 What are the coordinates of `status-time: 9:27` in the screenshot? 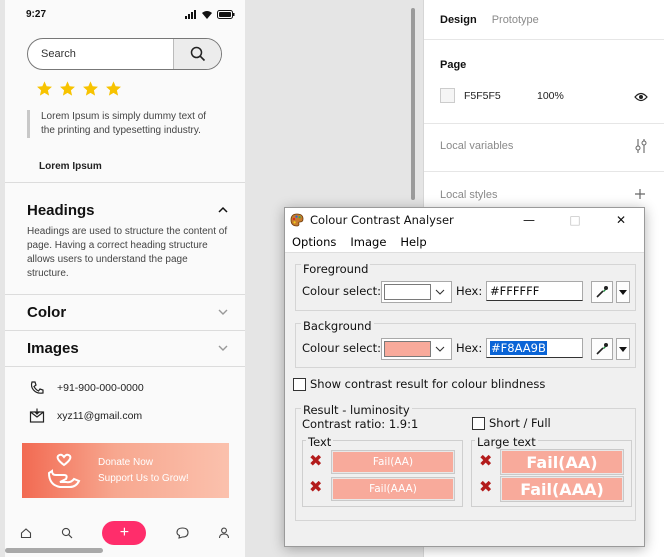 It's located at (36, 14).